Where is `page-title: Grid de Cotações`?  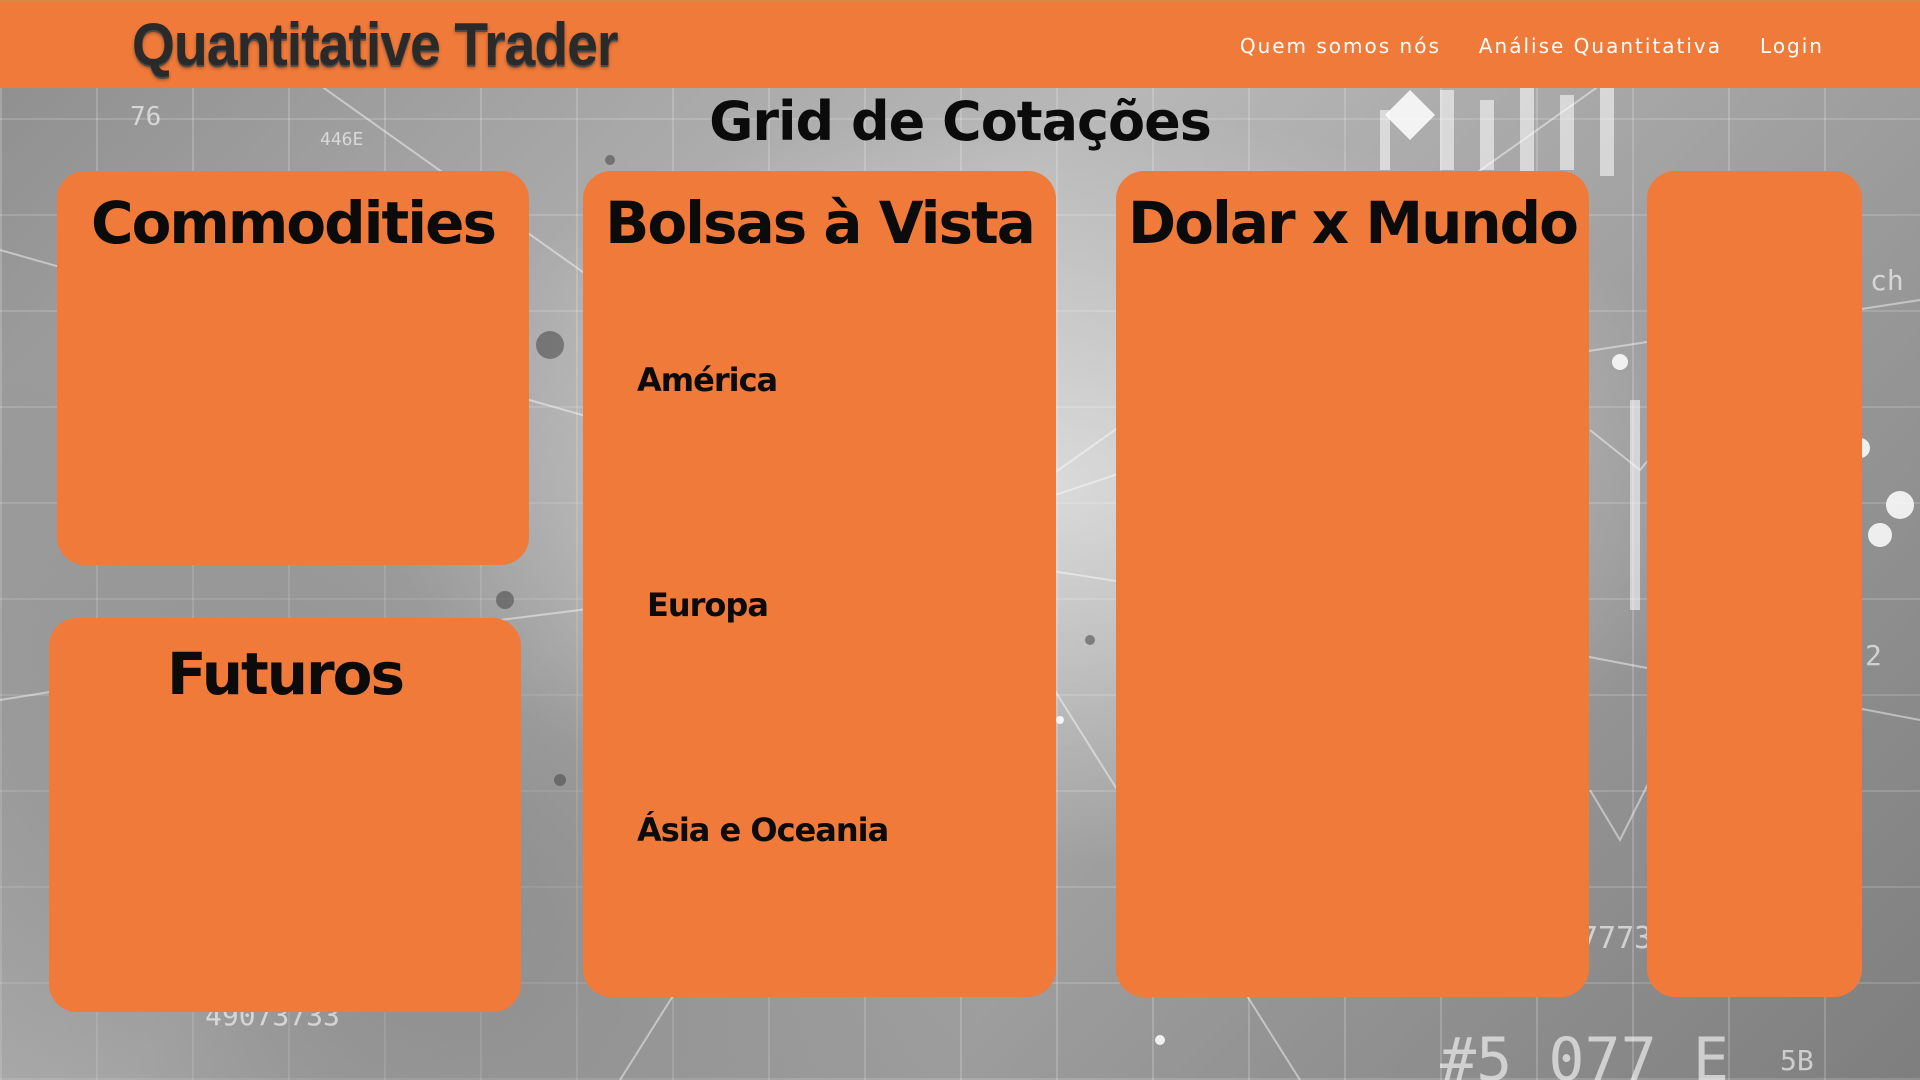 page-title: Grid de Cotações is located at coordinates (960, 121).